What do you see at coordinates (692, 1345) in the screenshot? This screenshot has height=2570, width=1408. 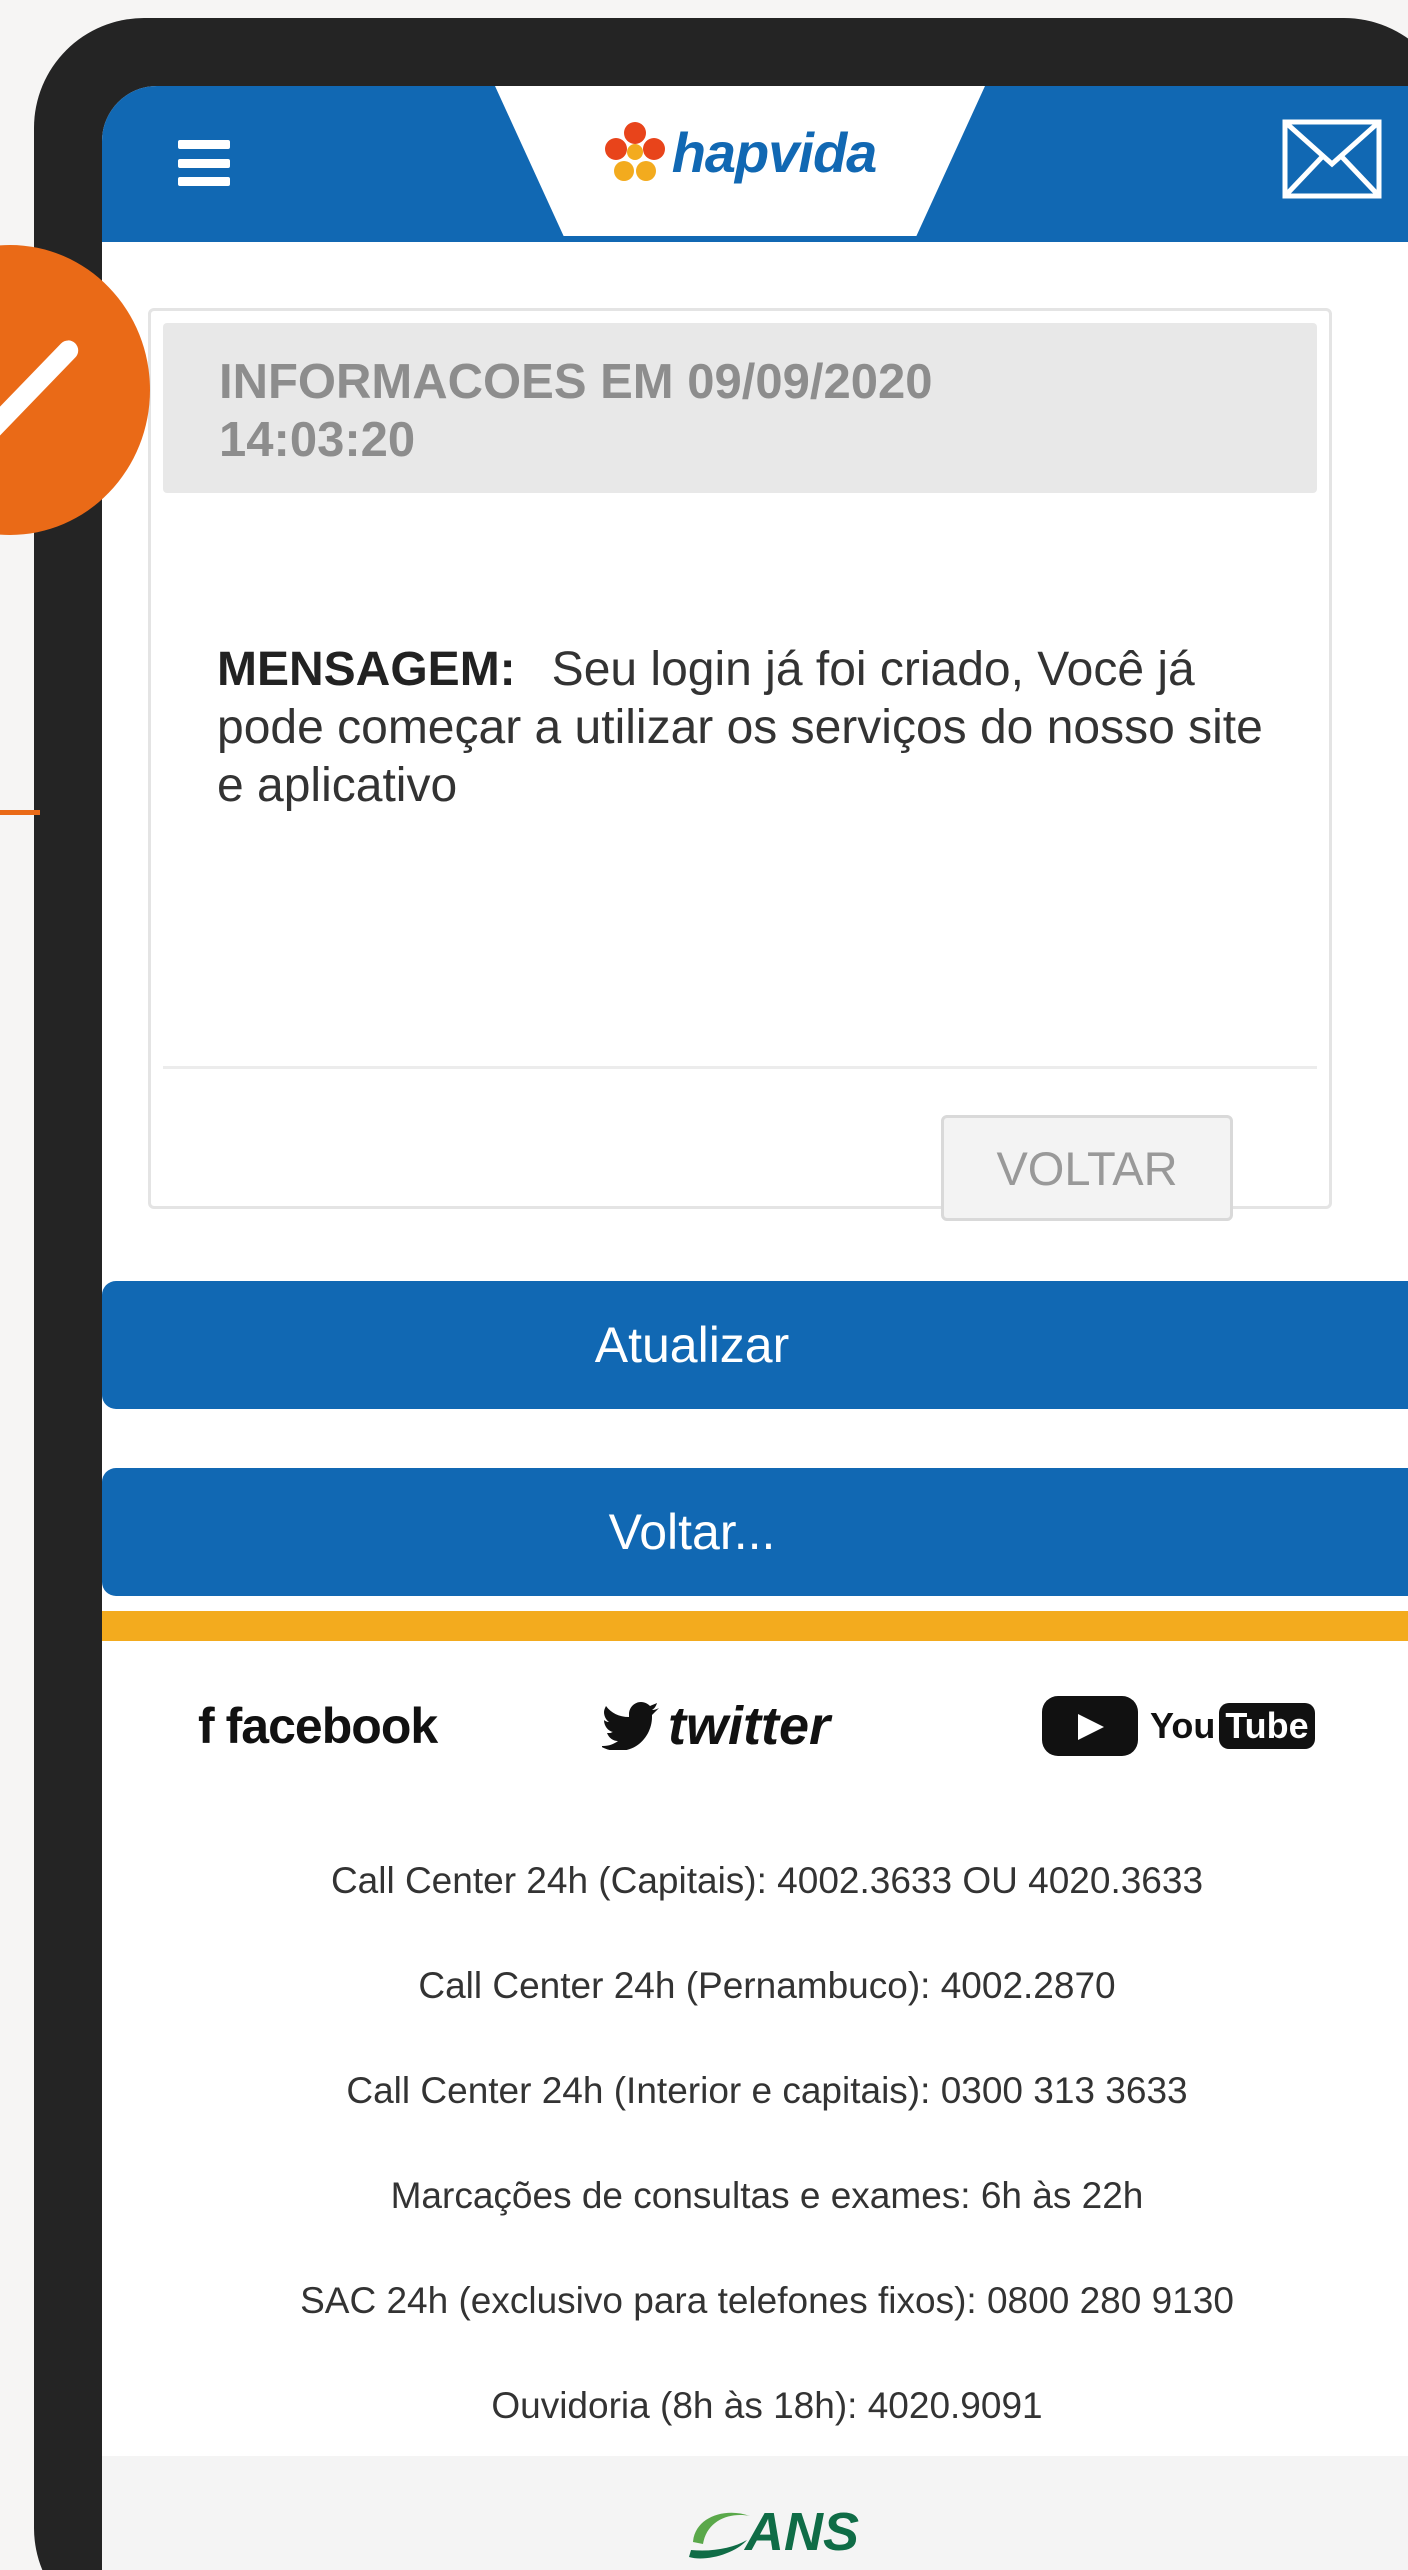 I see `atualizar-label: Atualizar` at bounding box center [692, 1345].